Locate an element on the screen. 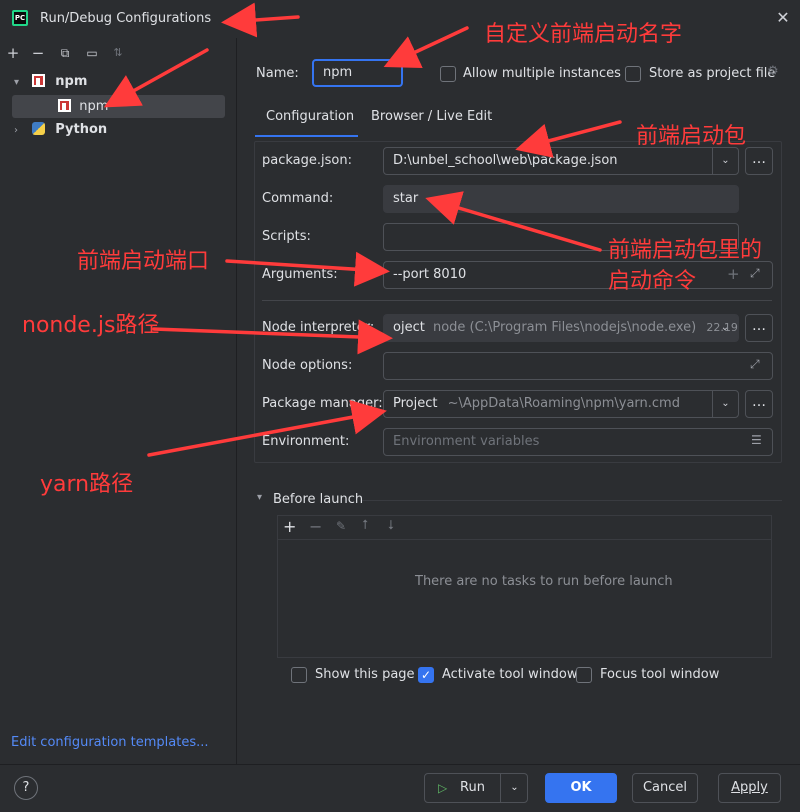 The image size is (800, 812). annotation-node-path: nonde.js路径 is located at coordinates (91, 325).